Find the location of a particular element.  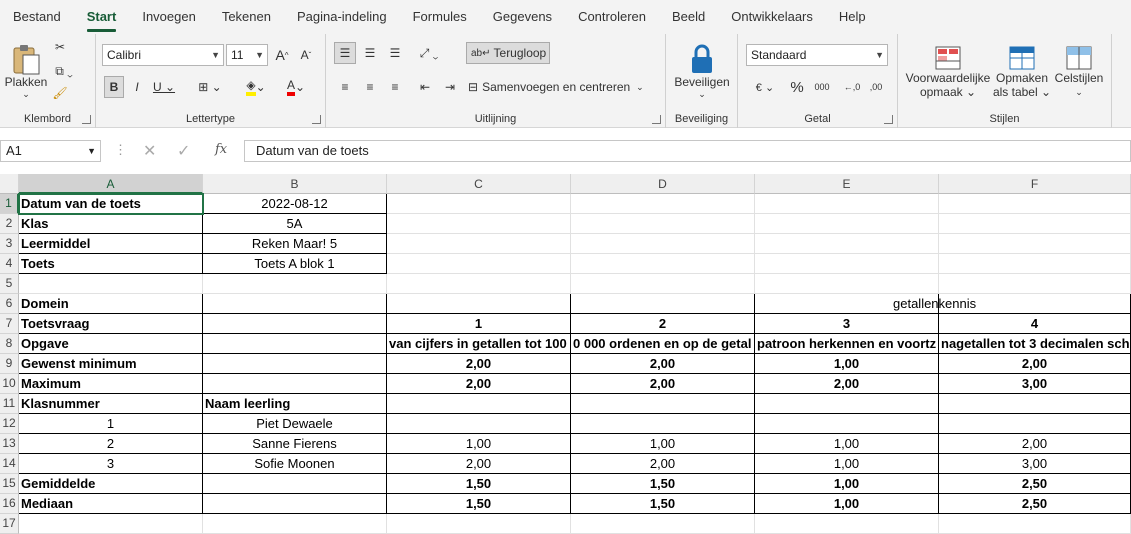

tab-help: Help is located at coordinates (852, 17).